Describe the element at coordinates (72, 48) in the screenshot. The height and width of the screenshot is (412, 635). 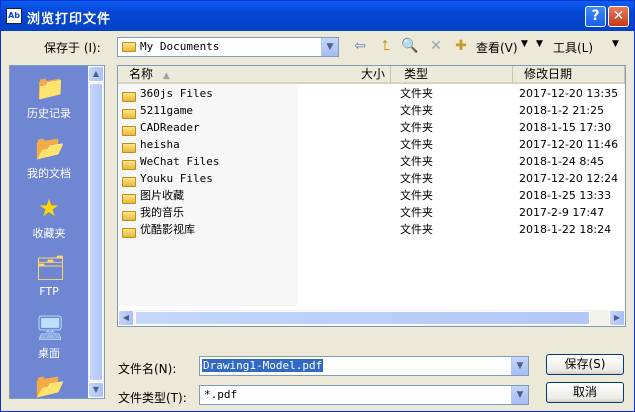
I see `lookin-label: 保存于 (I):` at that location.